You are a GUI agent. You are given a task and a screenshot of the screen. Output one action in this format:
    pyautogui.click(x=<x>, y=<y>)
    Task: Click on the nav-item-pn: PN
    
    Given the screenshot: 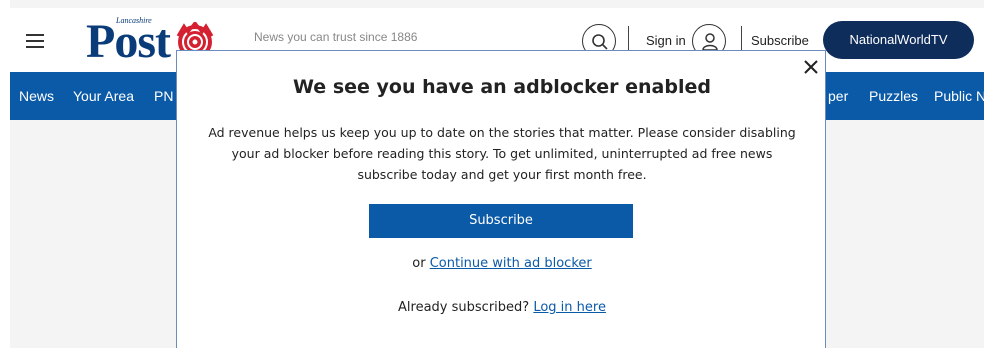 What is the action you would take?
    pyautogui.click(x=163, y=96)
    